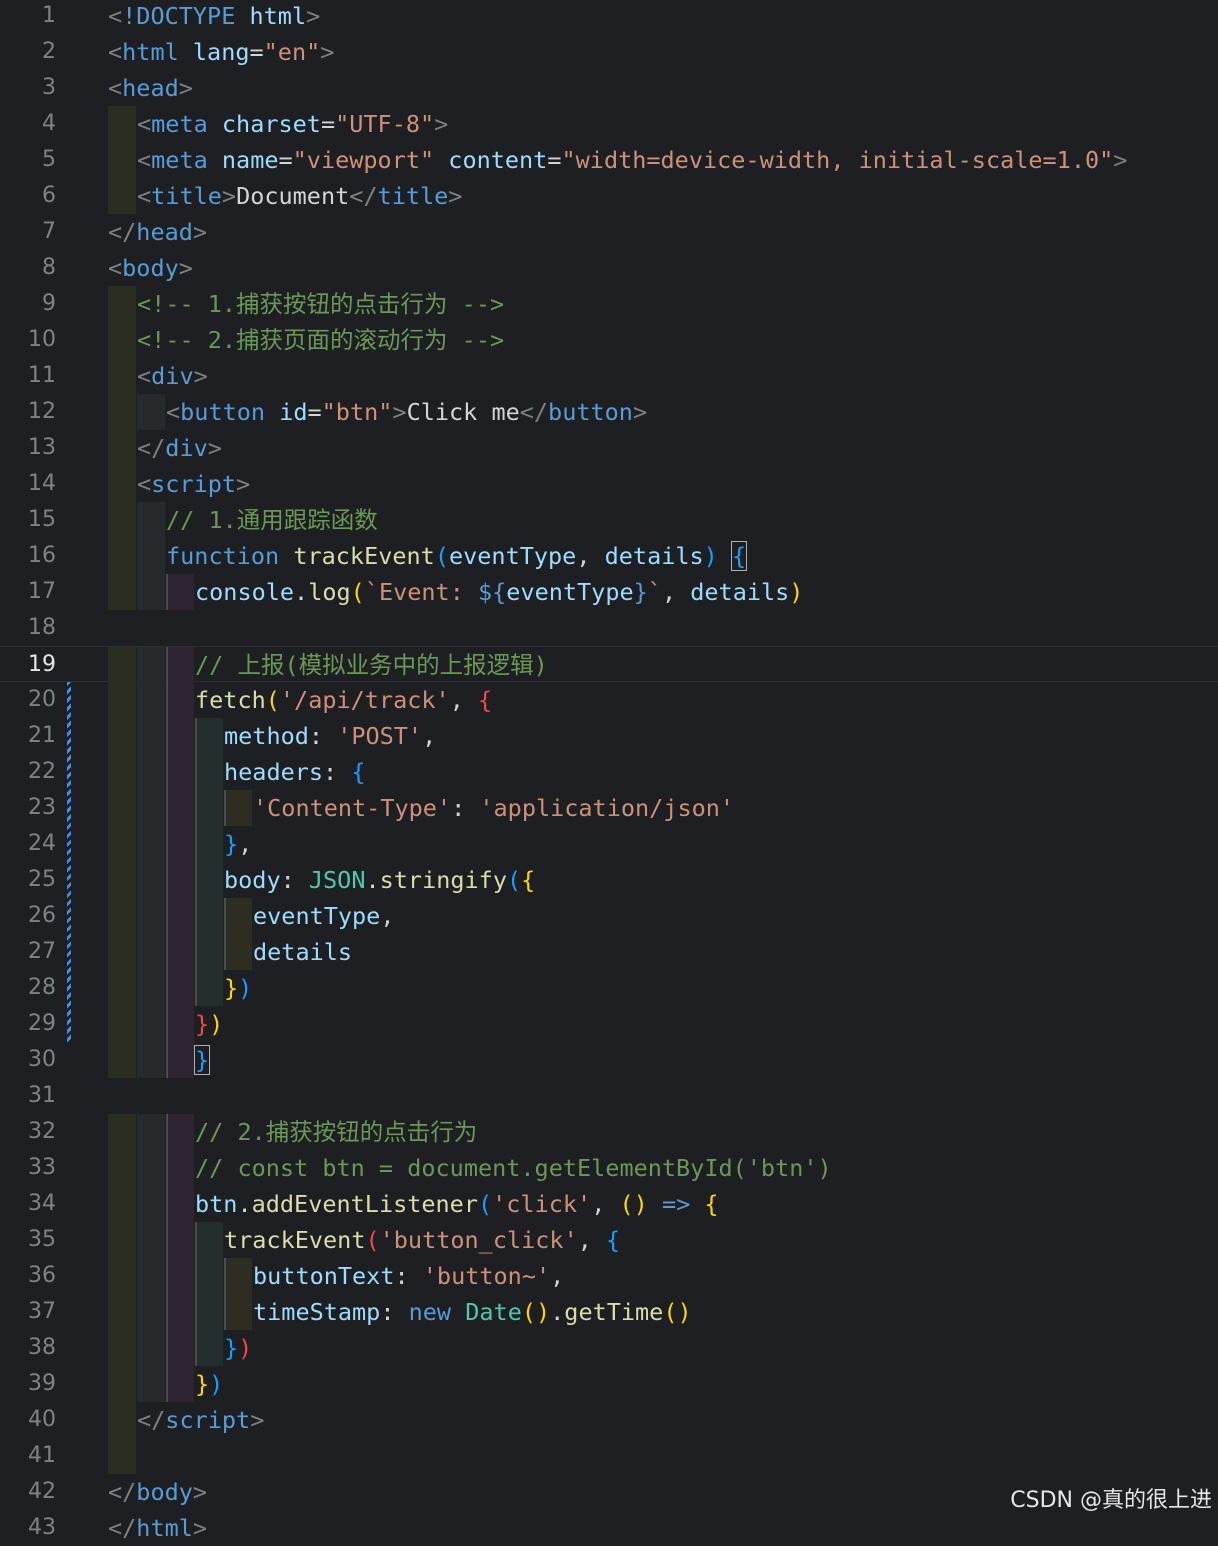 The height and width of the screenshot is (1546, 1218). Describe the element at coordinates (1111, 1500) in the screenshot. I see `watermark: CSDN @真的很上进` at that location.